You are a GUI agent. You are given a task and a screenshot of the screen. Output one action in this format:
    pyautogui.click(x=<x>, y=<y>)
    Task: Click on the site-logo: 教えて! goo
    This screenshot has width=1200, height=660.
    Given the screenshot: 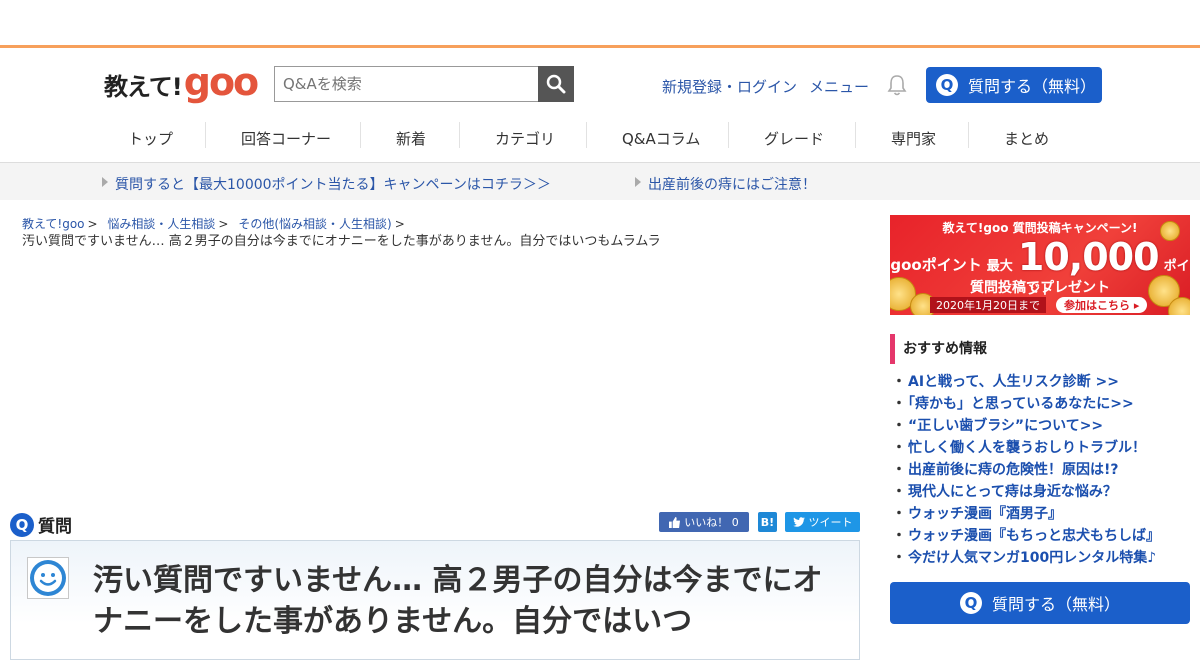 What is the action you would take?
    pyautogui.click(x=181, y=82)
    